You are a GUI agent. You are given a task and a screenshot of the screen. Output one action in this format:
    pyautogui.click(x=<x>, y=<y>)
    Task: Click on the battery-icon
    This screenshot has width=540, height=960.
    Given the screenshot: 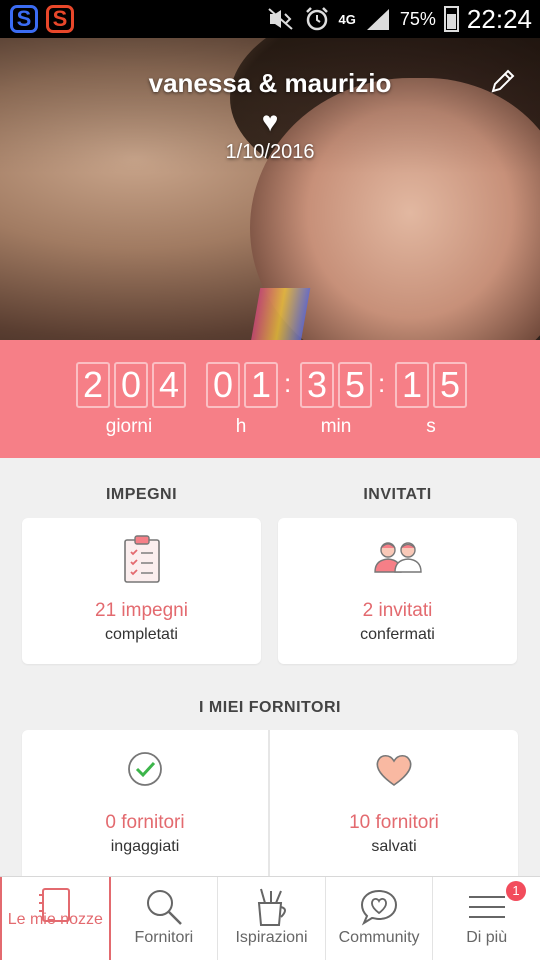 What is the action you would take?
    pyautogui.click(x=451, y=19)
    